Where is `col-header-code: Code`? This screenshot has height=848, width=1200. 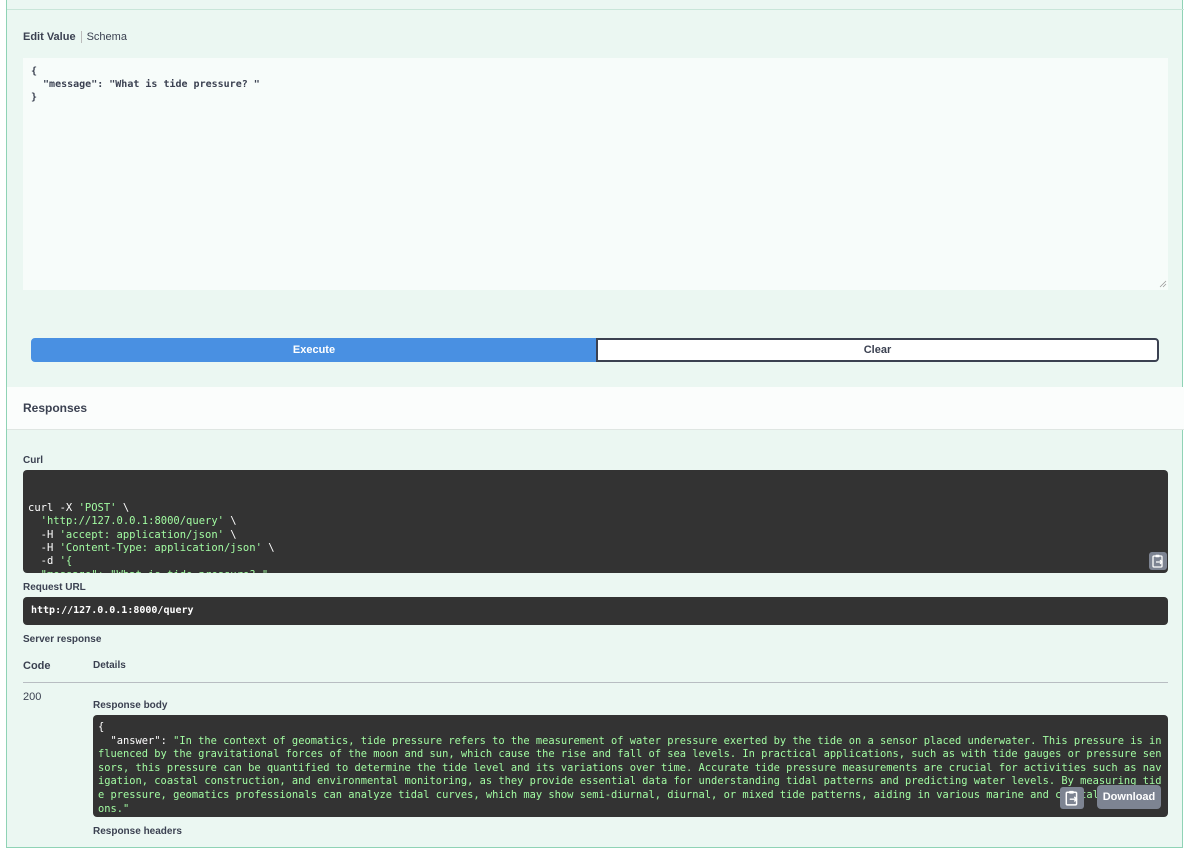
col-header-code: Code is located at coordinates (37, 666).